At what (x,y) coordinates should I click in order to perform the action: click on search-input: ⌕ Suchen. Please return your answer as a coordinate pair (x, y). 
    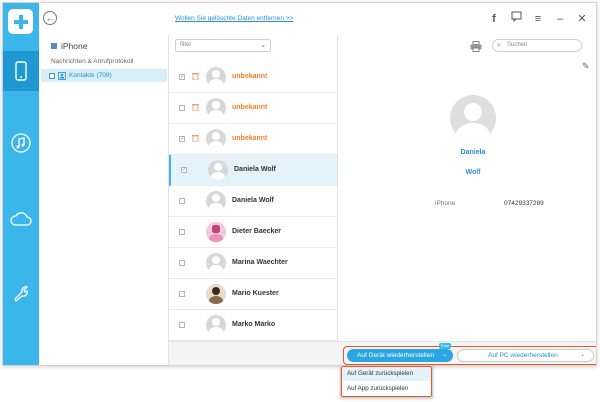
    Looking at the image, I should click on (537, 45).